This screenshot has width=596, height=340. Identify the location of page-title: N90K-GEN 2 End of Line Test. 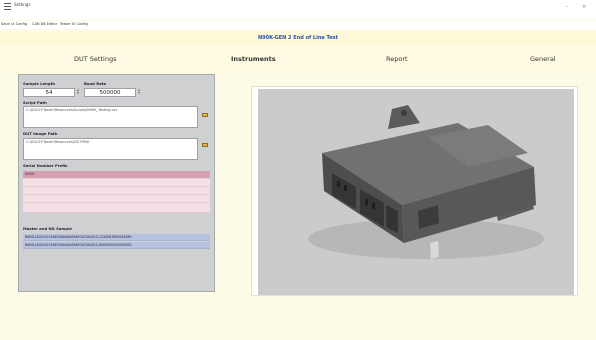
(298, 38).